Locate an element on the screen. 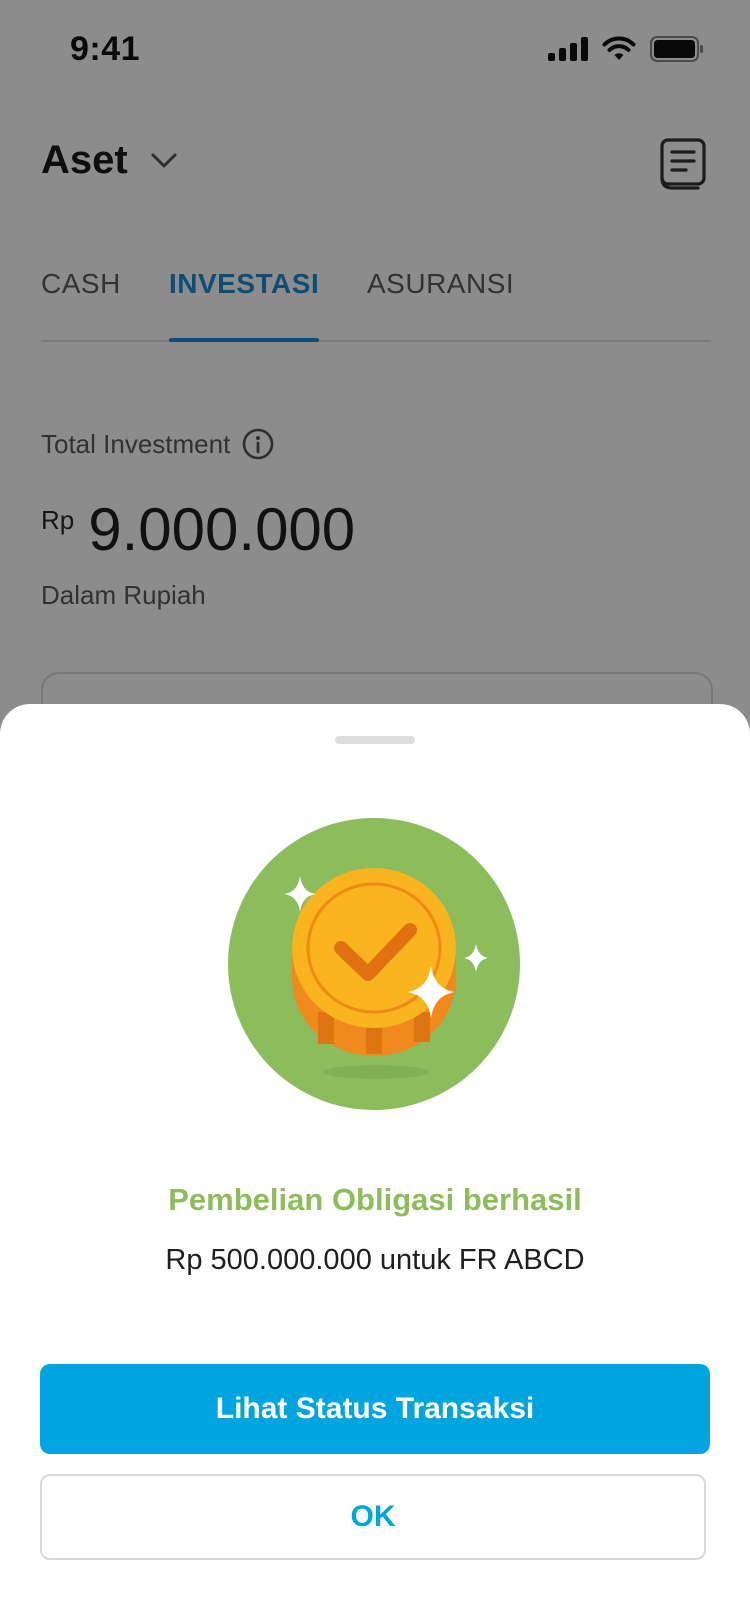  success-title: Pembelian Obligasi berhasil is located at coordinates (375, 1199).